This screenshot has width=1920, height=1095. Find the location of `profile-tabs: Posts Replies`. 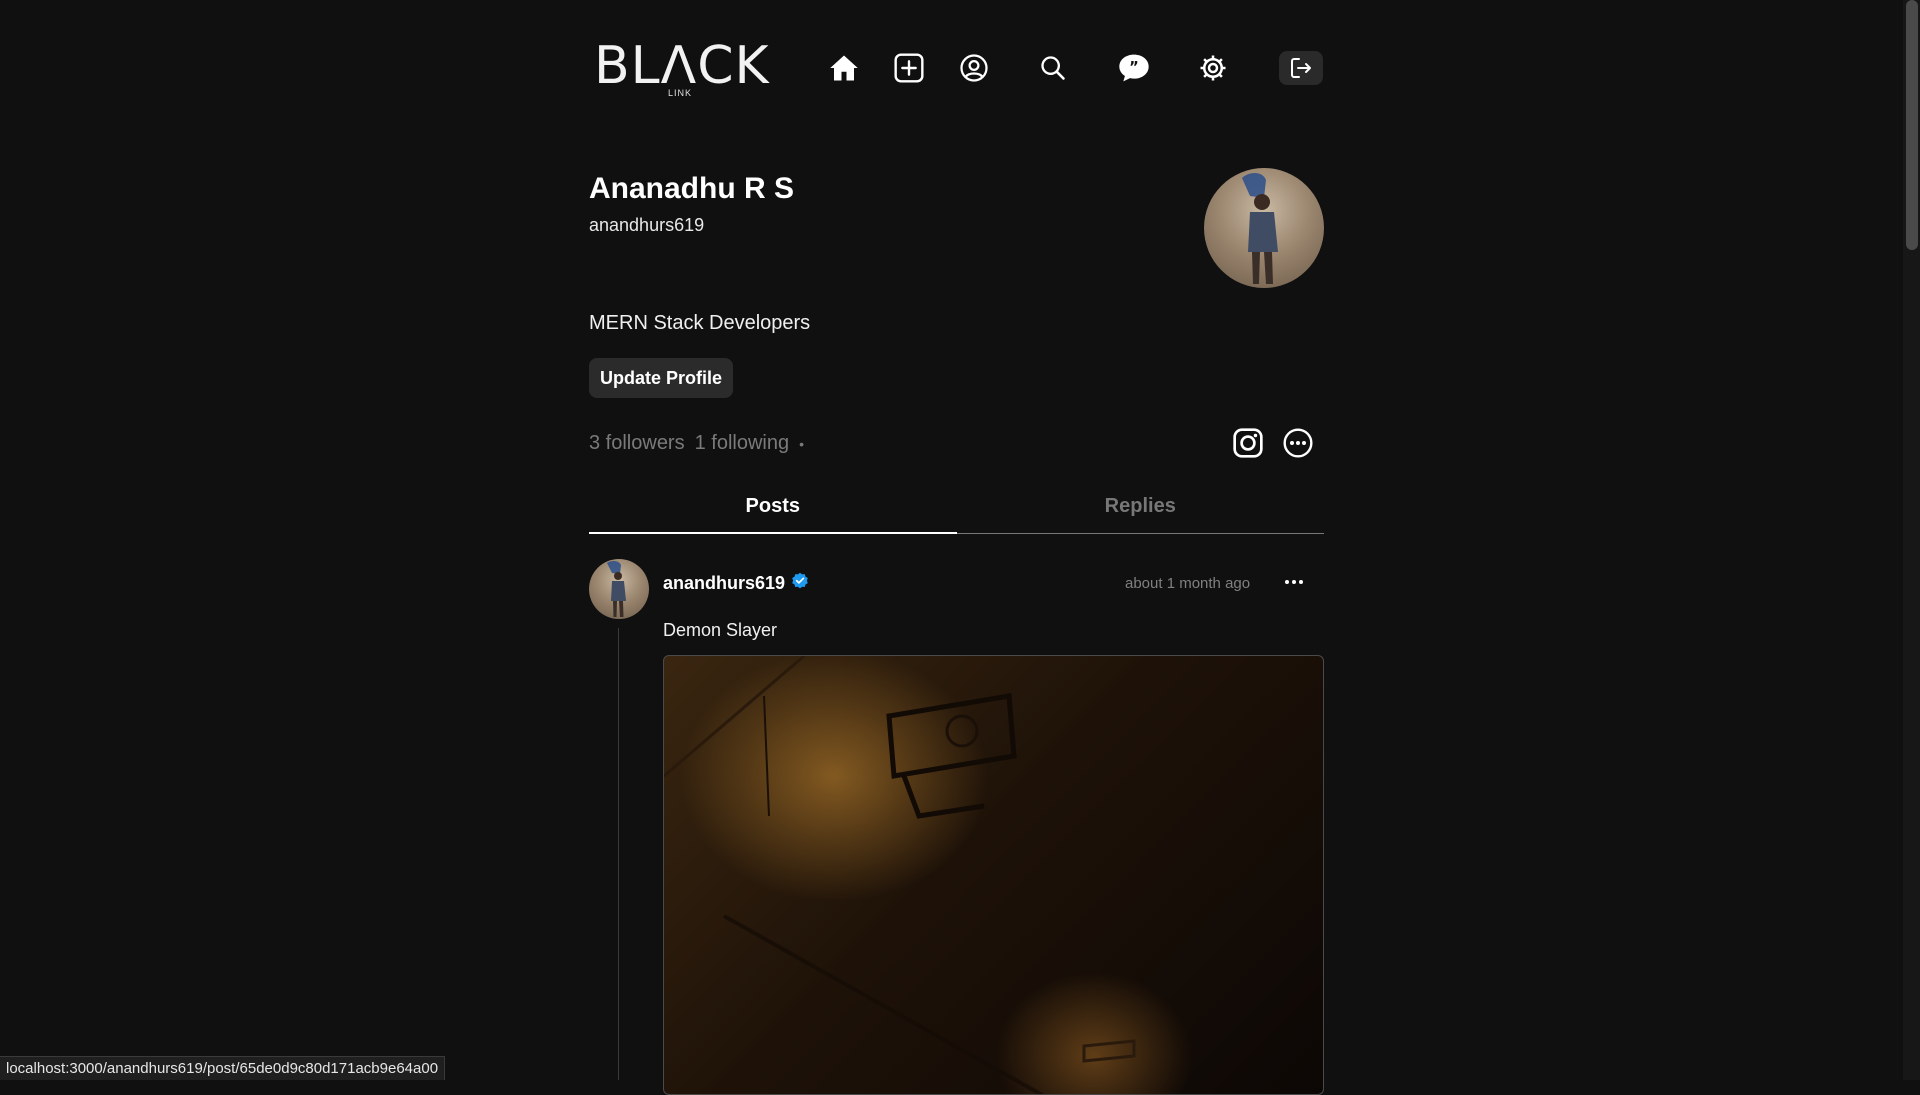

profile-tabs: Posts Replies is located at coordinates (956, 507).